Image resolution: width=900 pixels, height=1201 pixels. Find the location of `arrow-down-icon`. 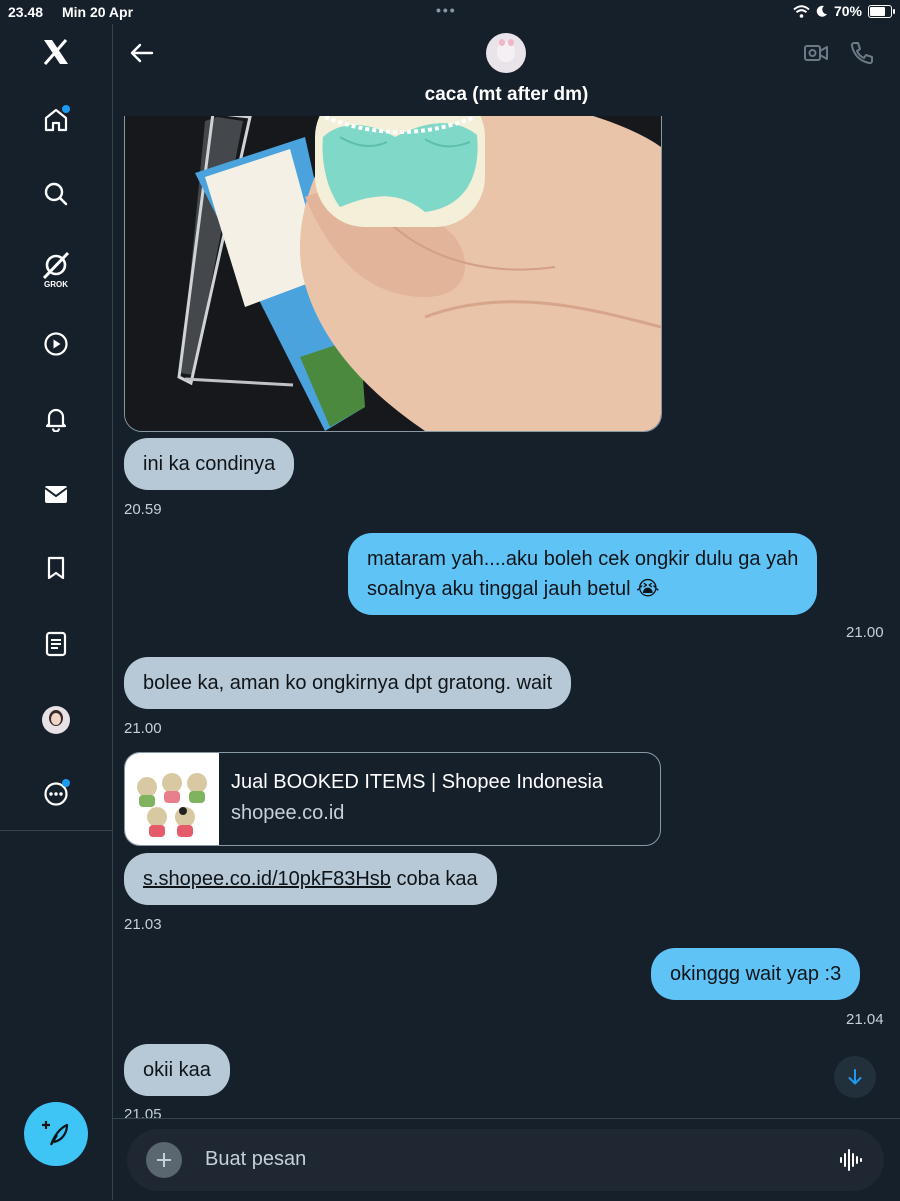

arrow-down-icon is located at coordinates (855, 1077).